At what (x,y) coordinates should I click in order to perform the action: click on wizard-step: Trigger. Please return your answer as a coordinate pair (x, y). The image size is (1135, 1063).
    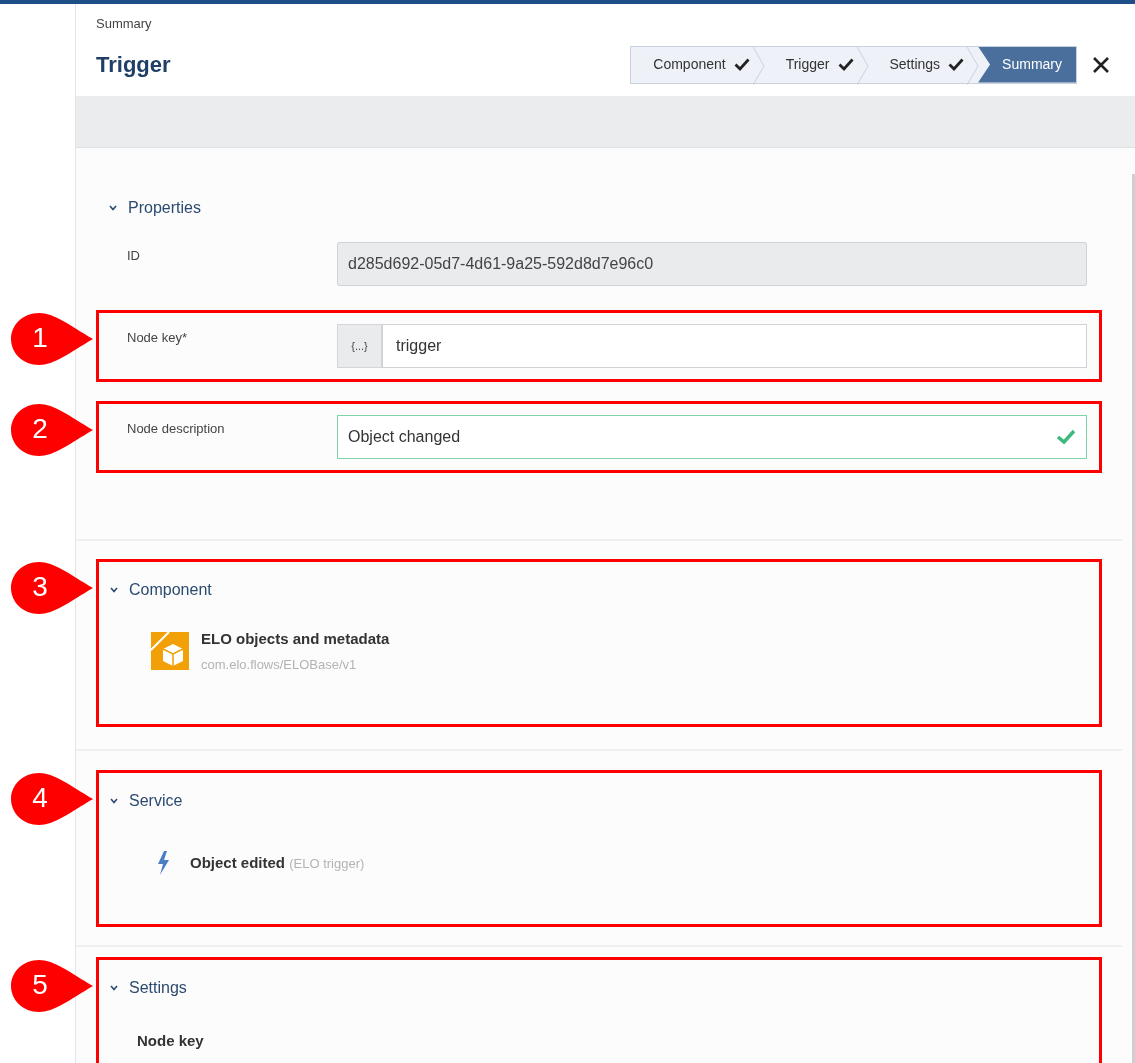
    Looking at the image, I should click on (815, 64).